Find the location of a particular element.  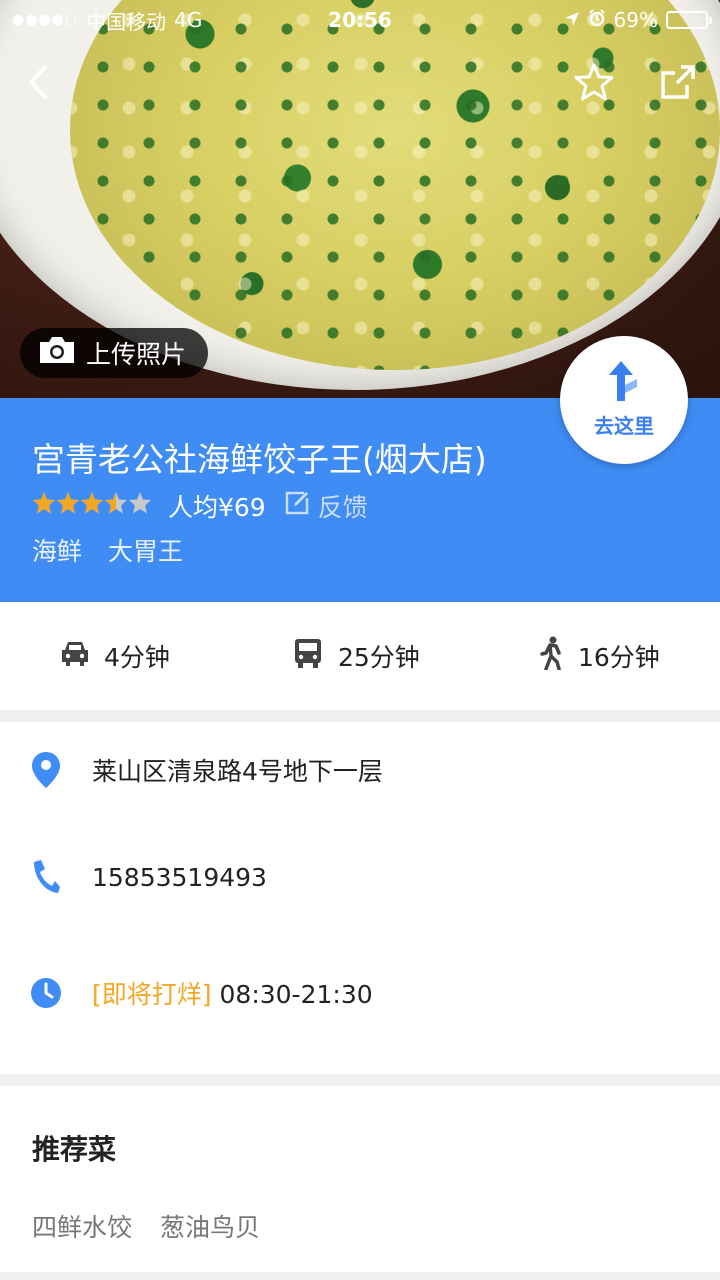

navigate-here-button: 去这里 is located at coordinates (624, 400).